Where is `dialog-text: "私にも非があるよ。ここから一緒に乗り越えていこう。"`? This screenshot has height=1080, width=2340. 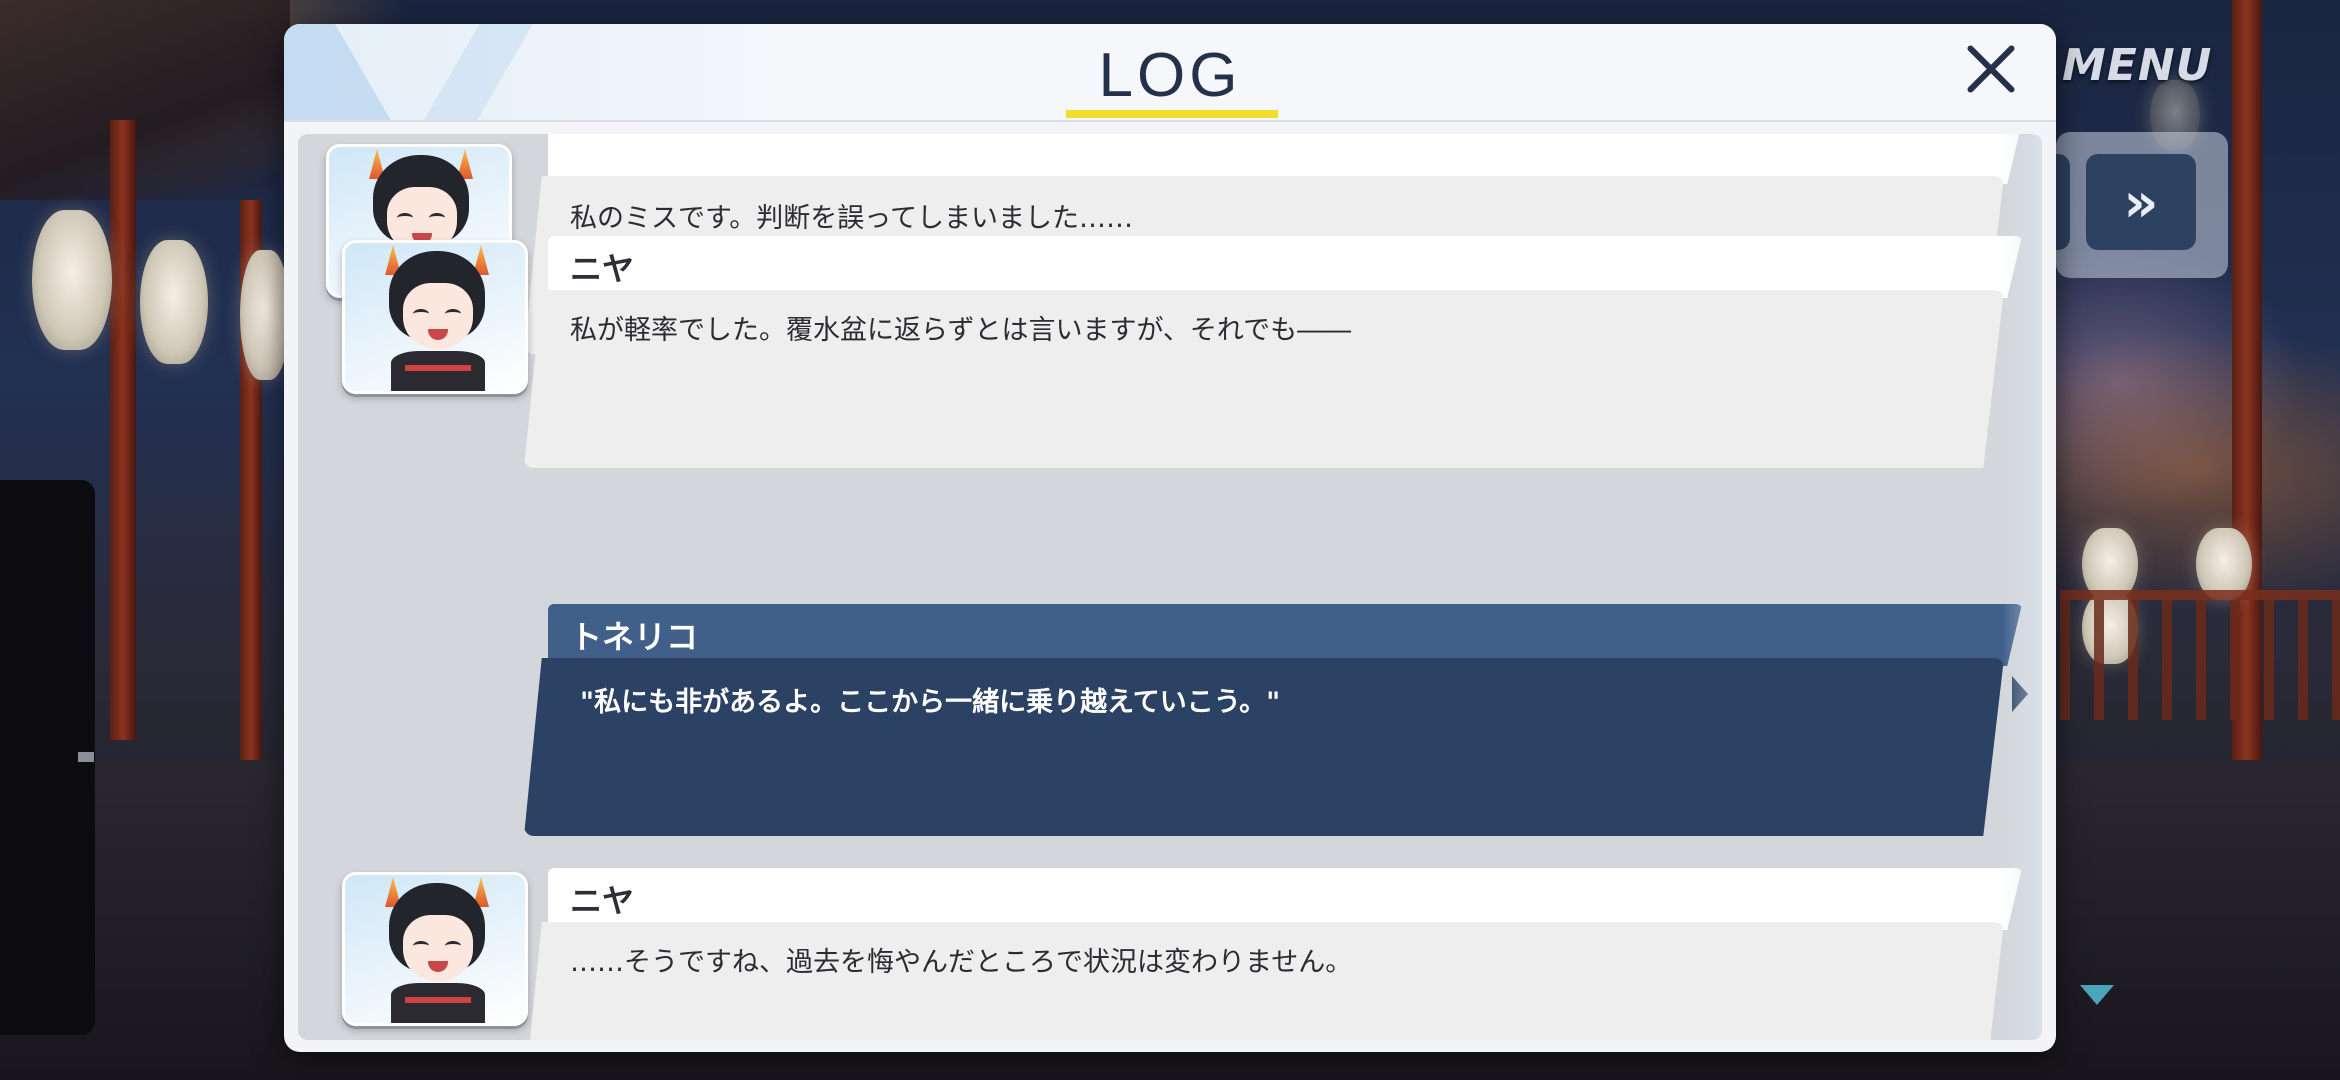 dialog-text: "私にも非があるよ。ここから一緒に乗り越えていこう。" is located at coordinates (930, 702).